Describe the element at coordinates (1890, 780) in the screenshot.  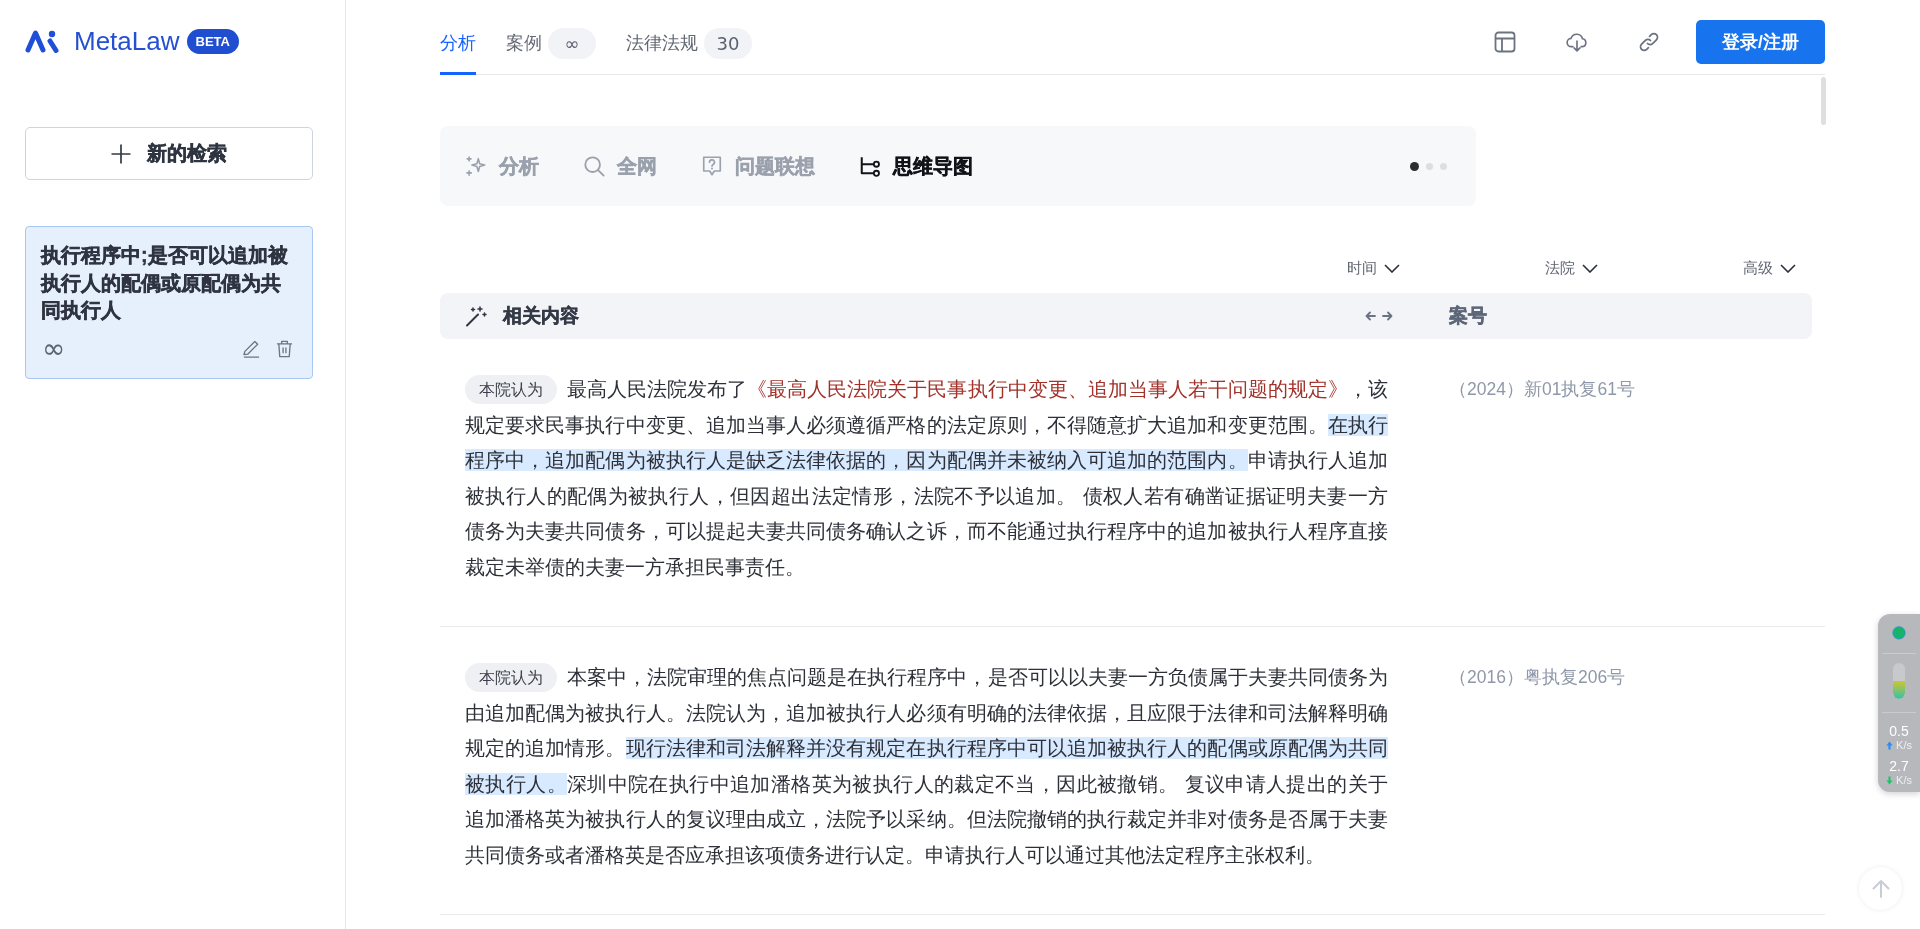
I see `down-arrow-icon` at that location.